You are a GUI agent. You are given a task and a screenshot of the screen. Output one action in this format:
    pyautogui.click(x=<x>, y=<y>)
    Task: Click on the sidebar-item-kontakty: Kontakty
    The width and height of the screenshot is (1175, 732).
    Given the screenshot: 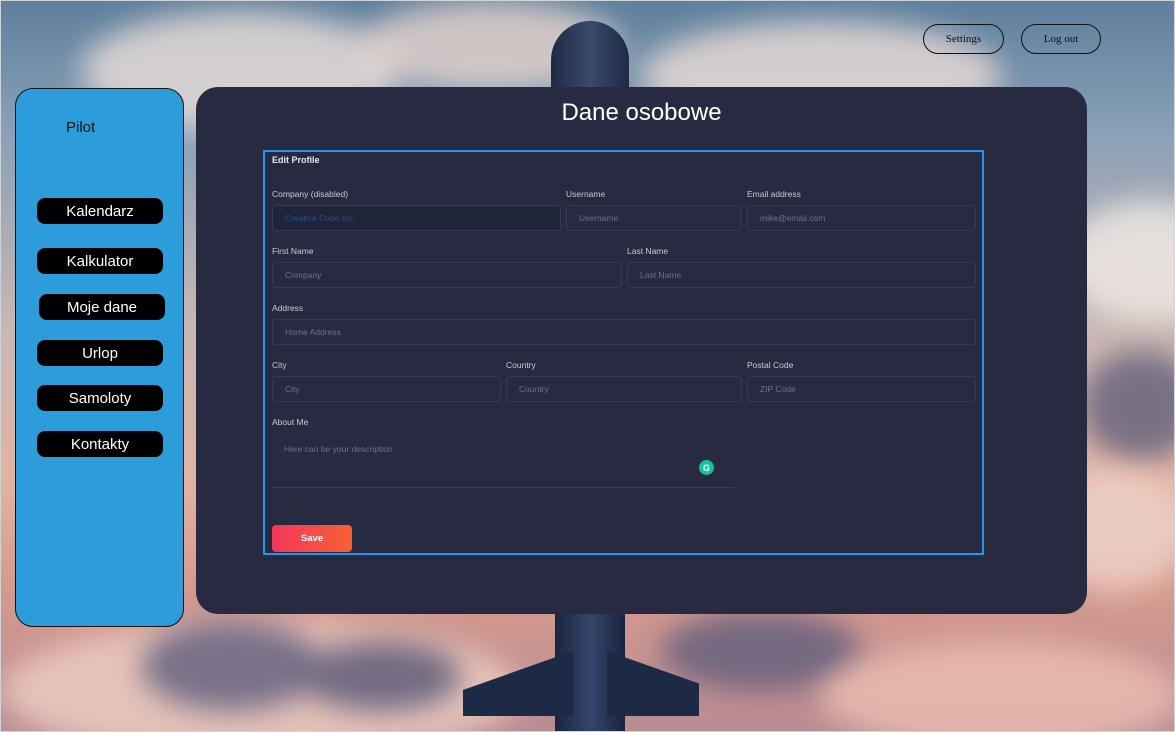 What is the action you would take?
    pyautogui.click(x=100, y=444)
    